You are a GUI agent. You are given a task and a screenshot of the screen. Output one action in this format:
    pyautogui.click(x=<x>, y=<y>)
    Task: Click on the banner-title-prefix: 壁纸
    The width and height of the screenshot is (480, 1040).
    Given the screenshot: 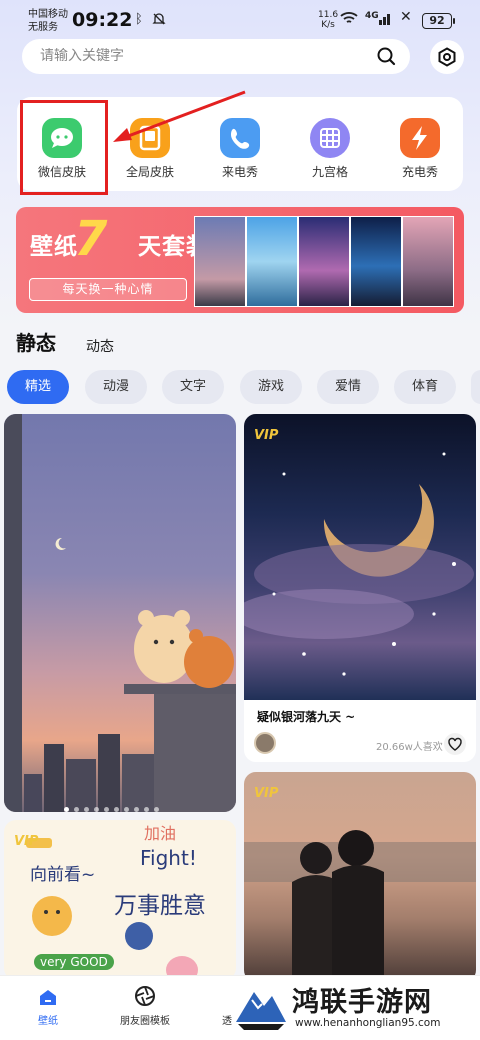 What is the action you would take?
    pyautogui.click(x=54, y=247)
    